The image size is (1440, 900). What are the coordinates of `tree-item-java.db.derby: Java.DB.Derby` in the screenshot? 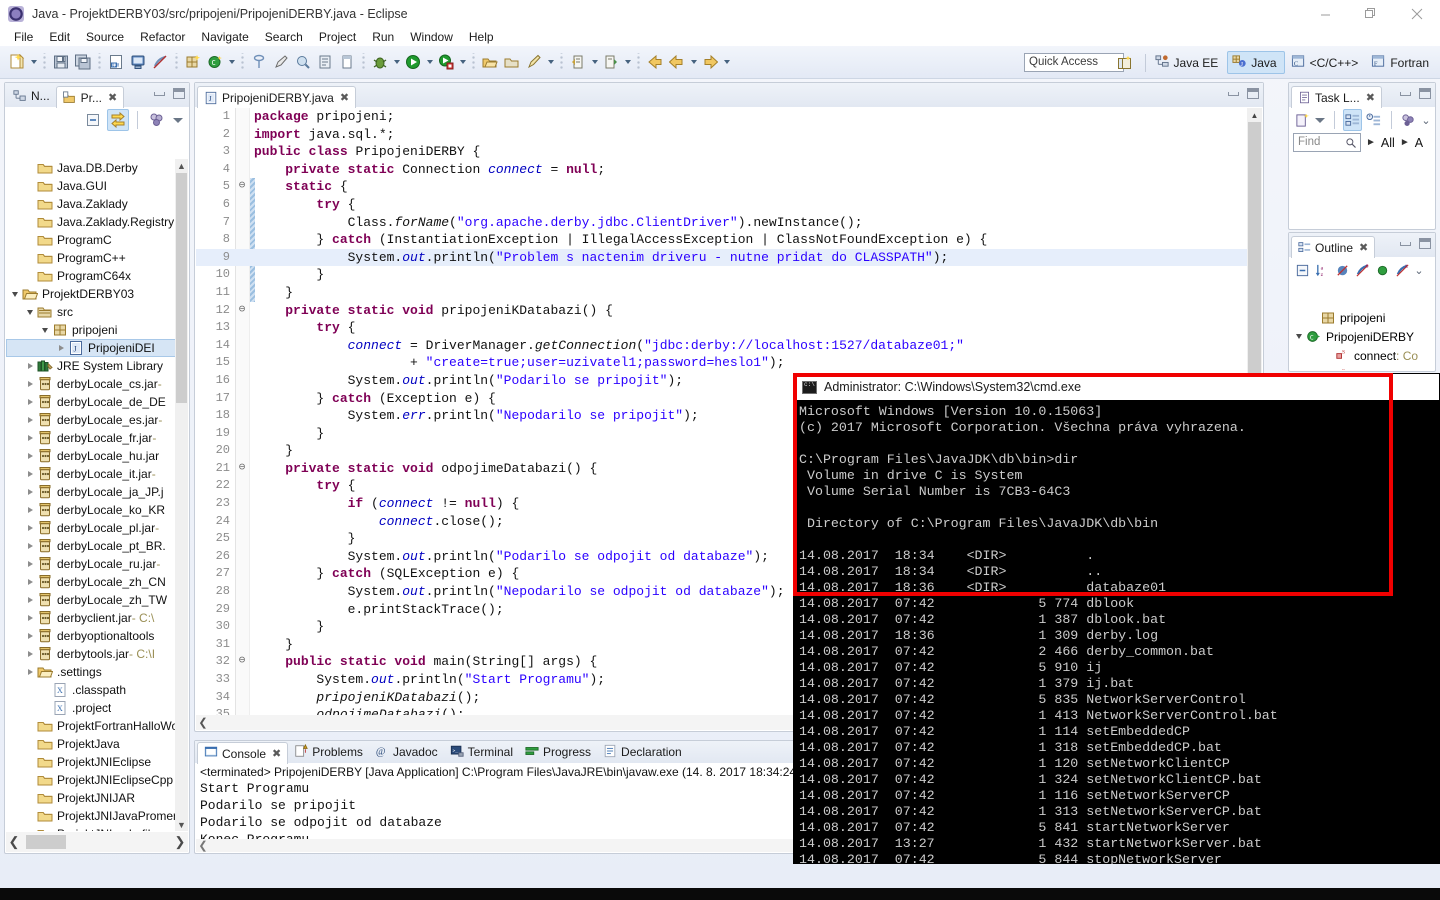 It's located at (97, 168).